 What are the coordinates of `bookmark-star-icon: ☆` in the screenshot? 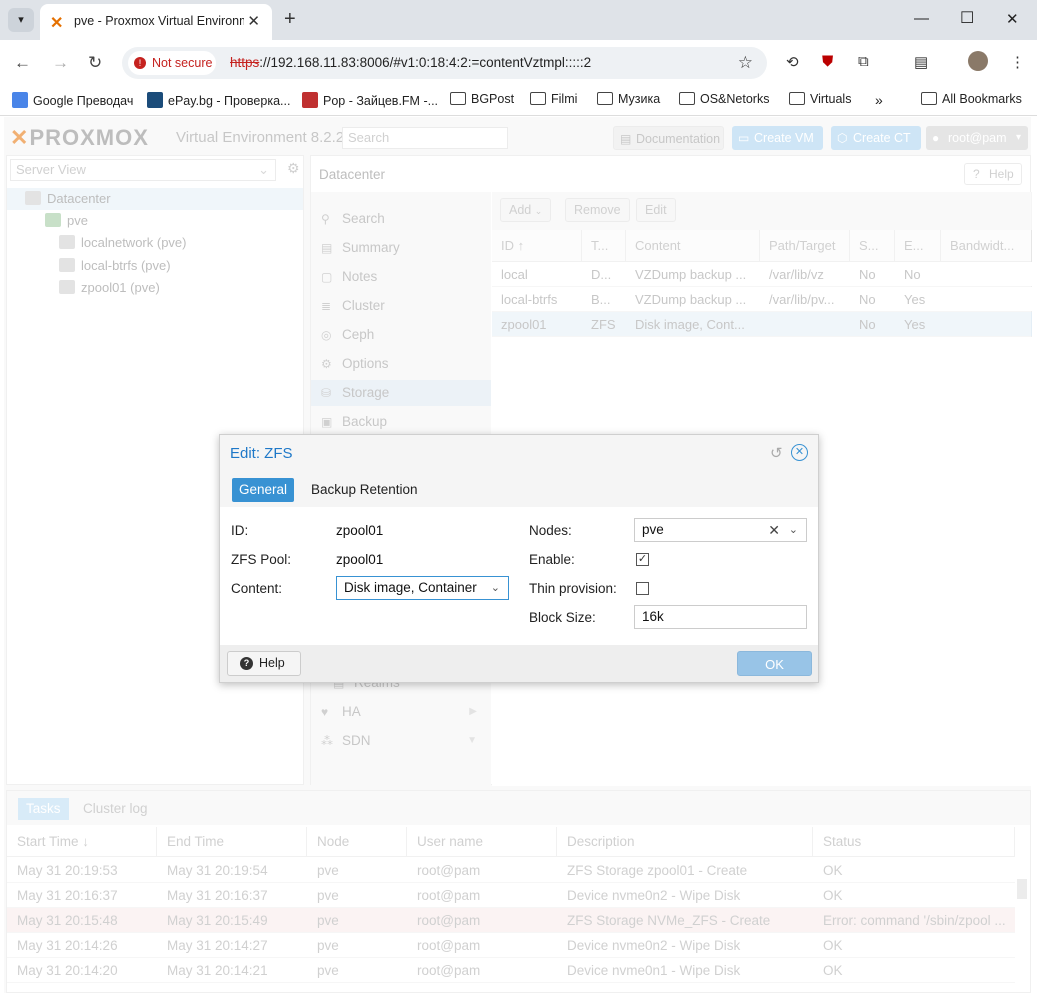 It's located at (745, 63).